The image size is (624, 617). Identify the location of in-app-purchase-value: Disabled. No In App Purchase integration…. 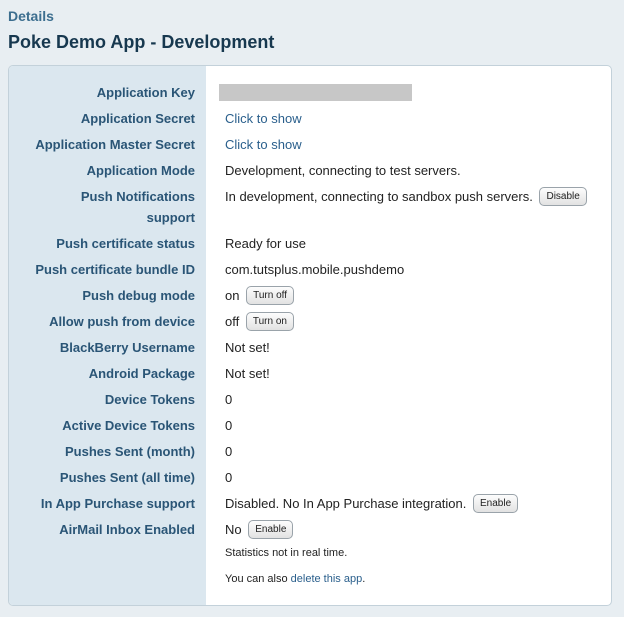
(346, 503).